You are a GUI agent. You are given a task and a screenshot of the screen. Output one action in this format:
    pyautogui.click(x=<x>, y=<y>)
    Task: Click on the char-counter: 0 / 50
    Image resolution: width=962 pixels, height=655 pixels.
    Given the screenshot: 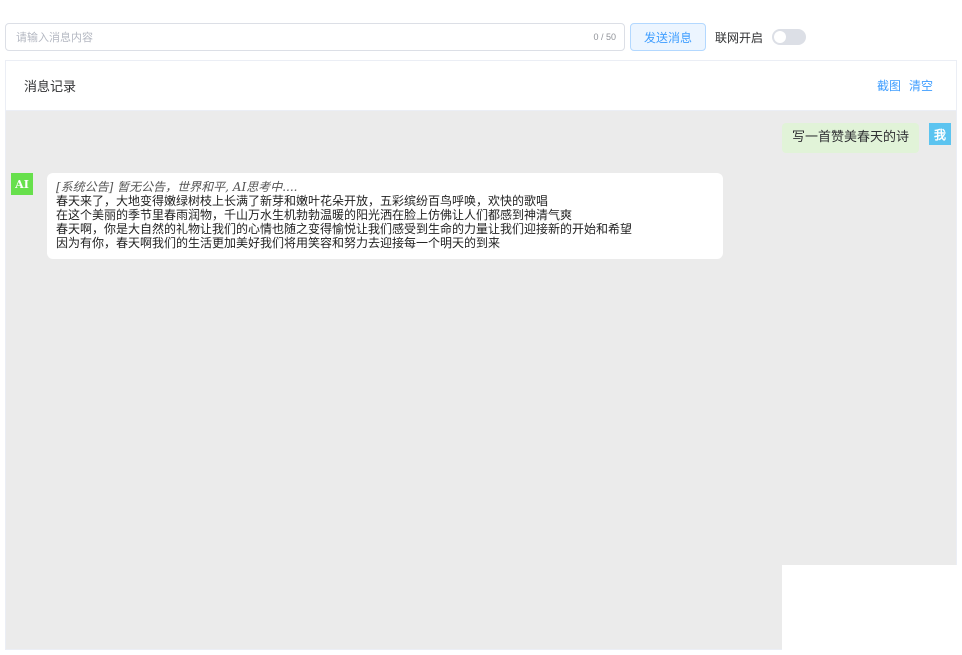 What is the action you would take?
    pyautogui.click(x=604, y=37)
    